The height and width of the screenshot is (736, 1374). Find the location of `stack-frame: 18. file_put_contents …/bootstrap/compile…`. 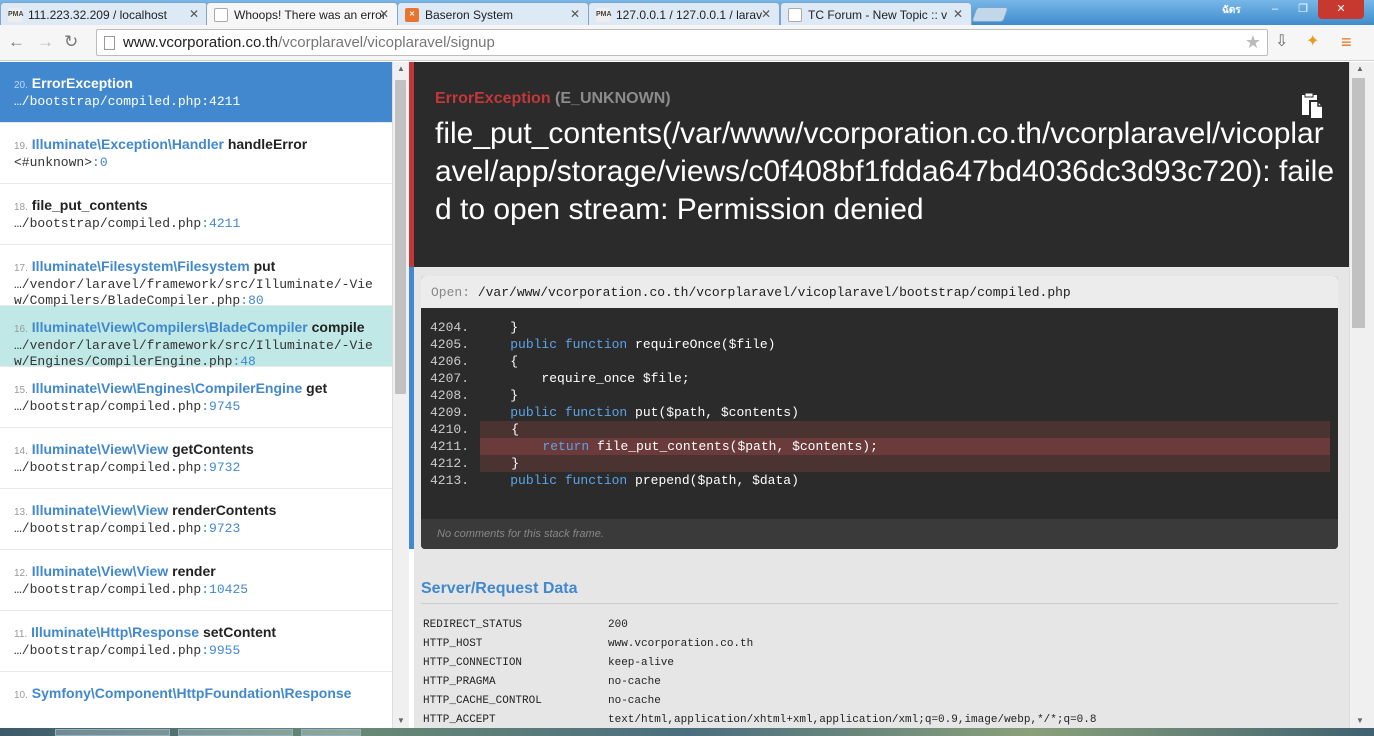

stack-frame: 18. file_put_contents …/bootstrap/compile… is located at coordinates (196, 214).